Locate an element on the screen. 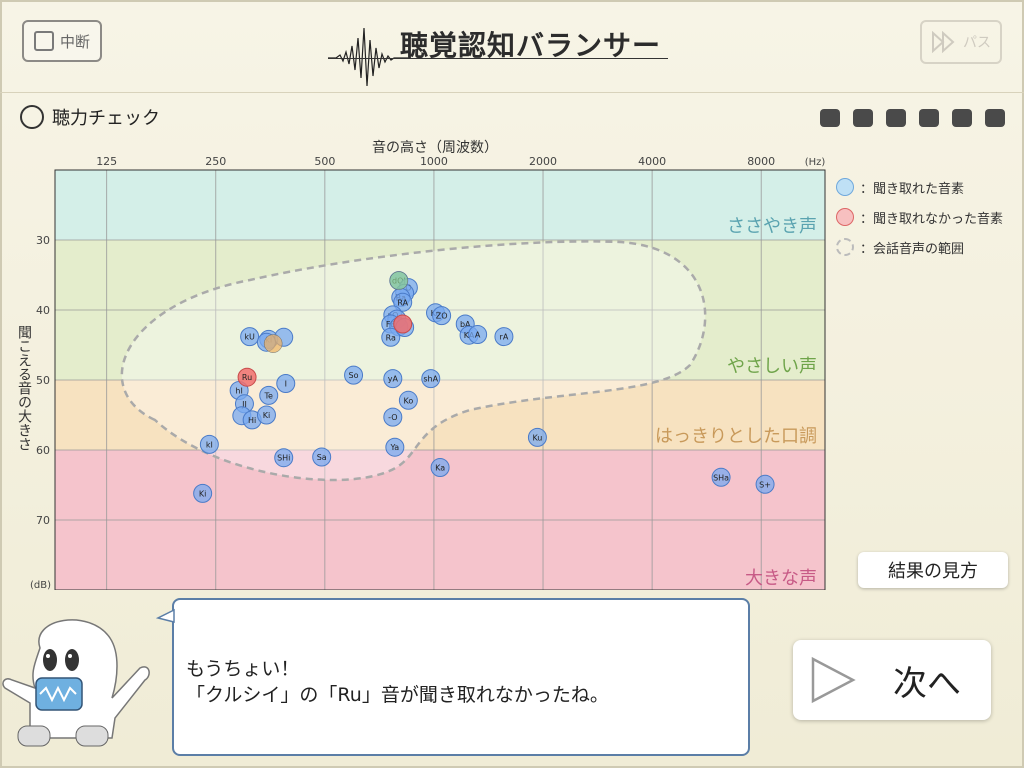 Image resolution: width=1024 pixels, height=768 pixels. legend-not-heard: ：聞き取れなかった音素 is located at coordinates (919, 217).